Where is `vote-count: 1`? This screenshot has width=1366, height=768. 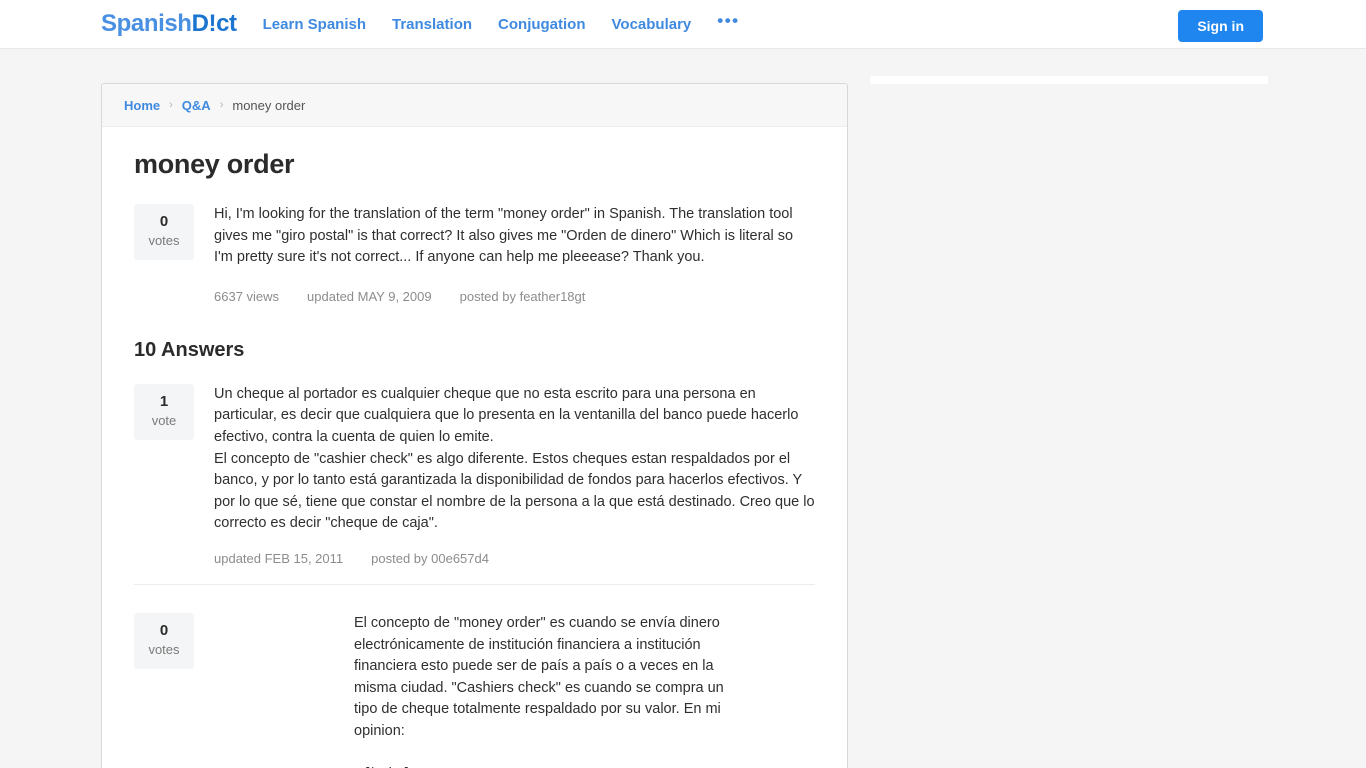 vote-count: 1 is located at coordinates (164, 401).